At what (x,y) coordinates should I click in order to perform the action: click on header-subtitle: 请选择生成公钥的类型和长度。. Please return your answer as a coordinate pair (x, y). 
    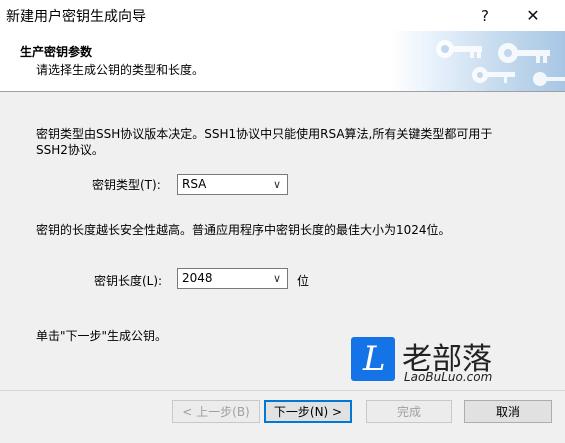
    Looking at the image, I should click on (120, 70).